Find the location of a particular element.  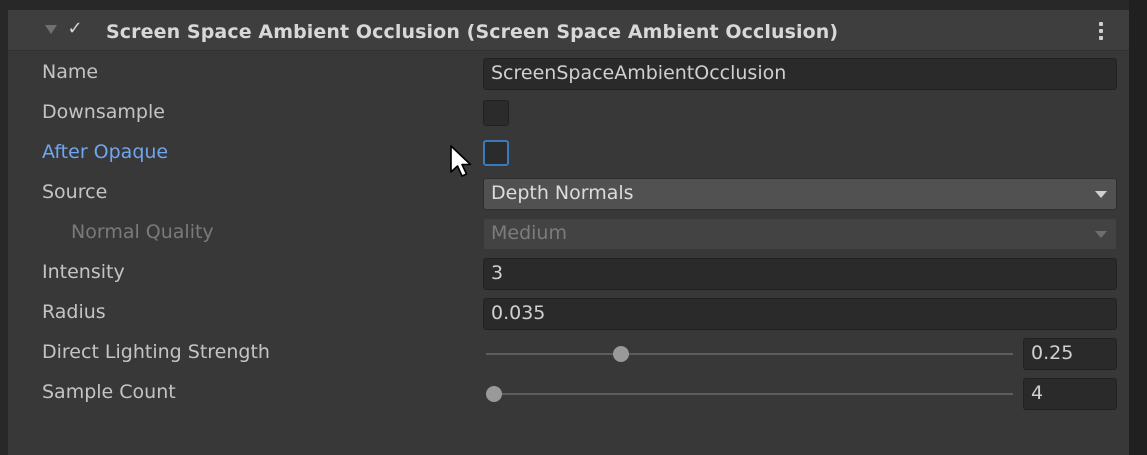

row-normal-quality: Normal Quality Medium is located at coordinates (568, 234).